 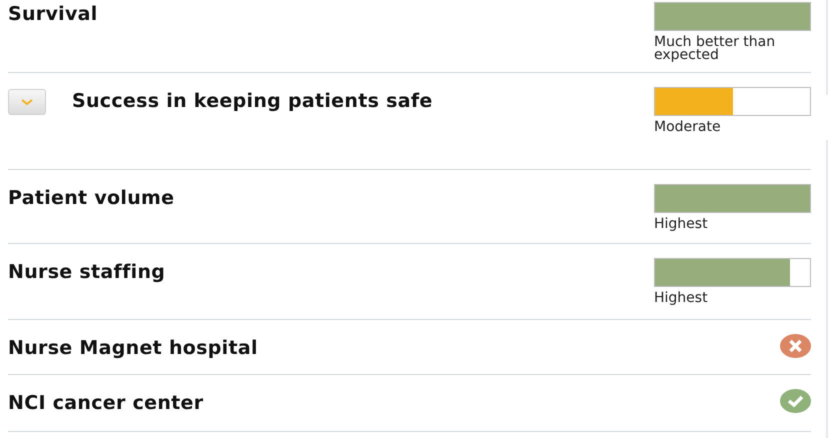 I want to click on rating-label: Much better than expected, so click(x=715, y=49).